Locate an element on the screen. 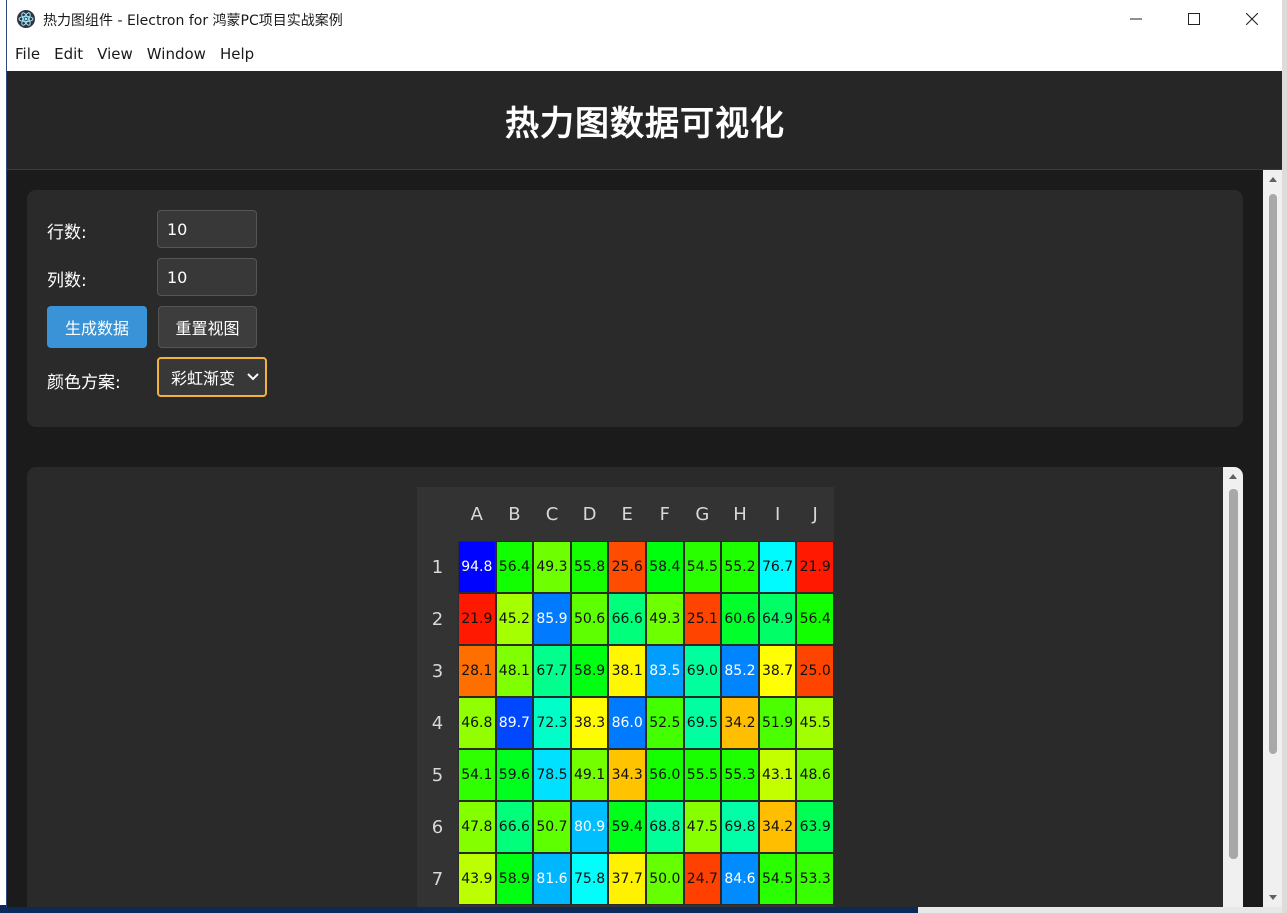  heatmap-cell: 55.2 is located at coordinates (740, 567).